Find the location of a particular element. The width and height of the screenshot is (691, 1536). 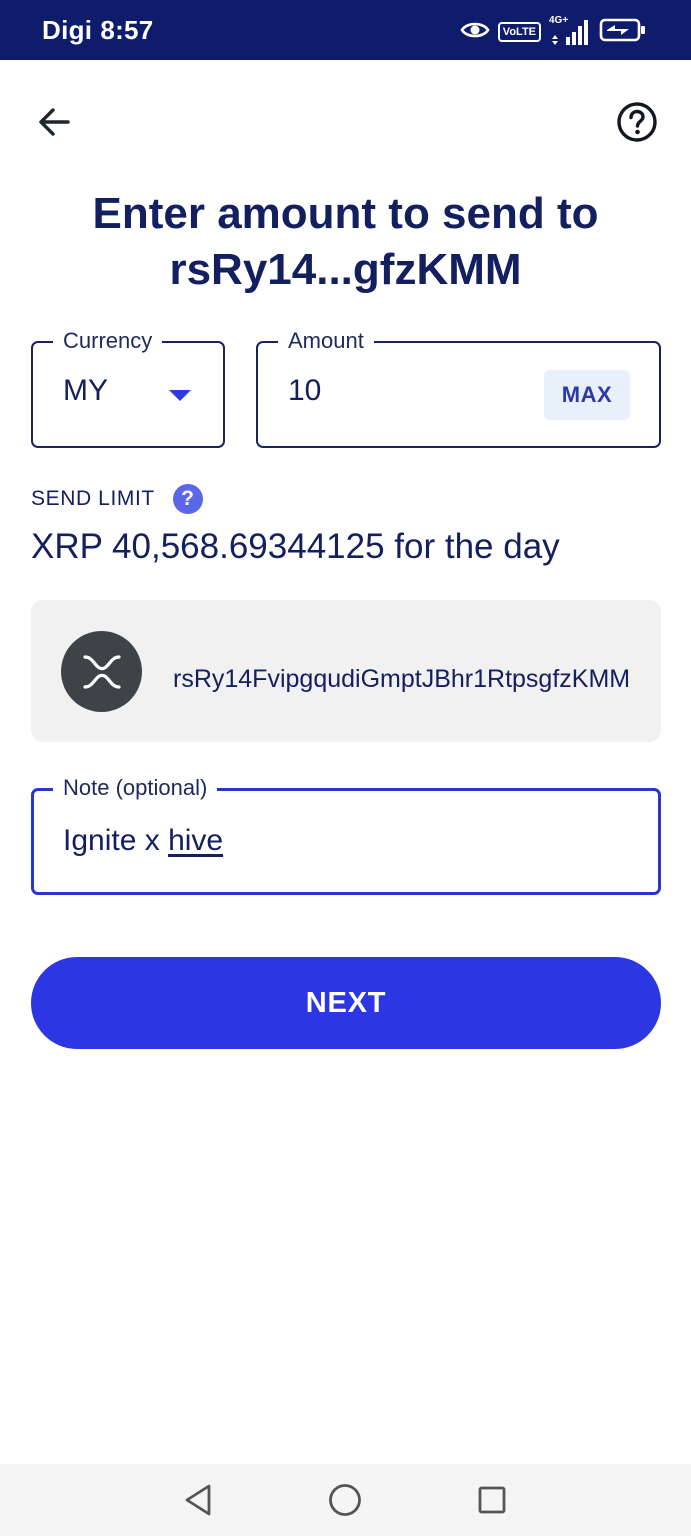

question-circle-icon is located at coordinates (637, 122).